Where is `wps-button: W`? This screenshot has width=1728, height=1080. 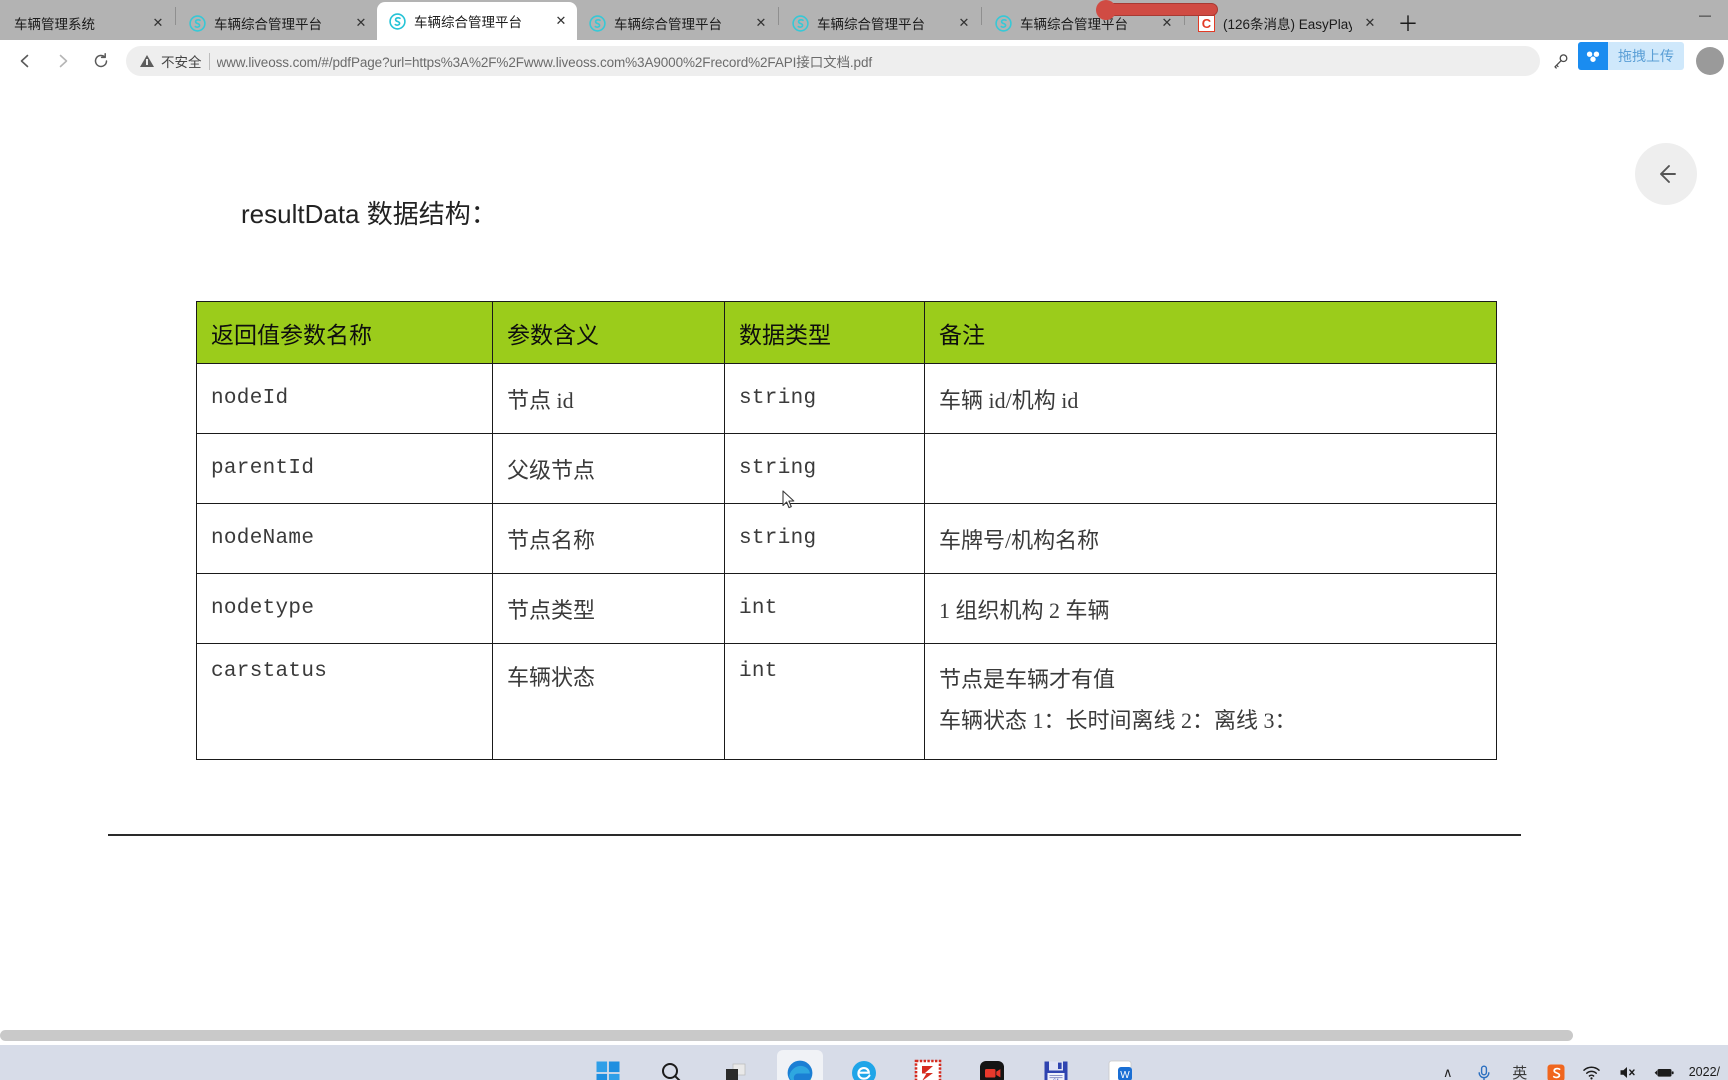 wps-button: W is located at coordinates (1120, 1065).